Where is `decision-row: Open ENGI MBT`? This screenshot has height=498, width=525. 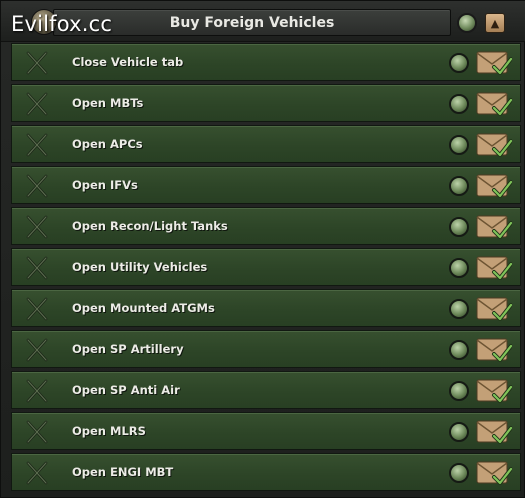
decision-row: Open ENGI MBT is located at coordinates (266, 472).